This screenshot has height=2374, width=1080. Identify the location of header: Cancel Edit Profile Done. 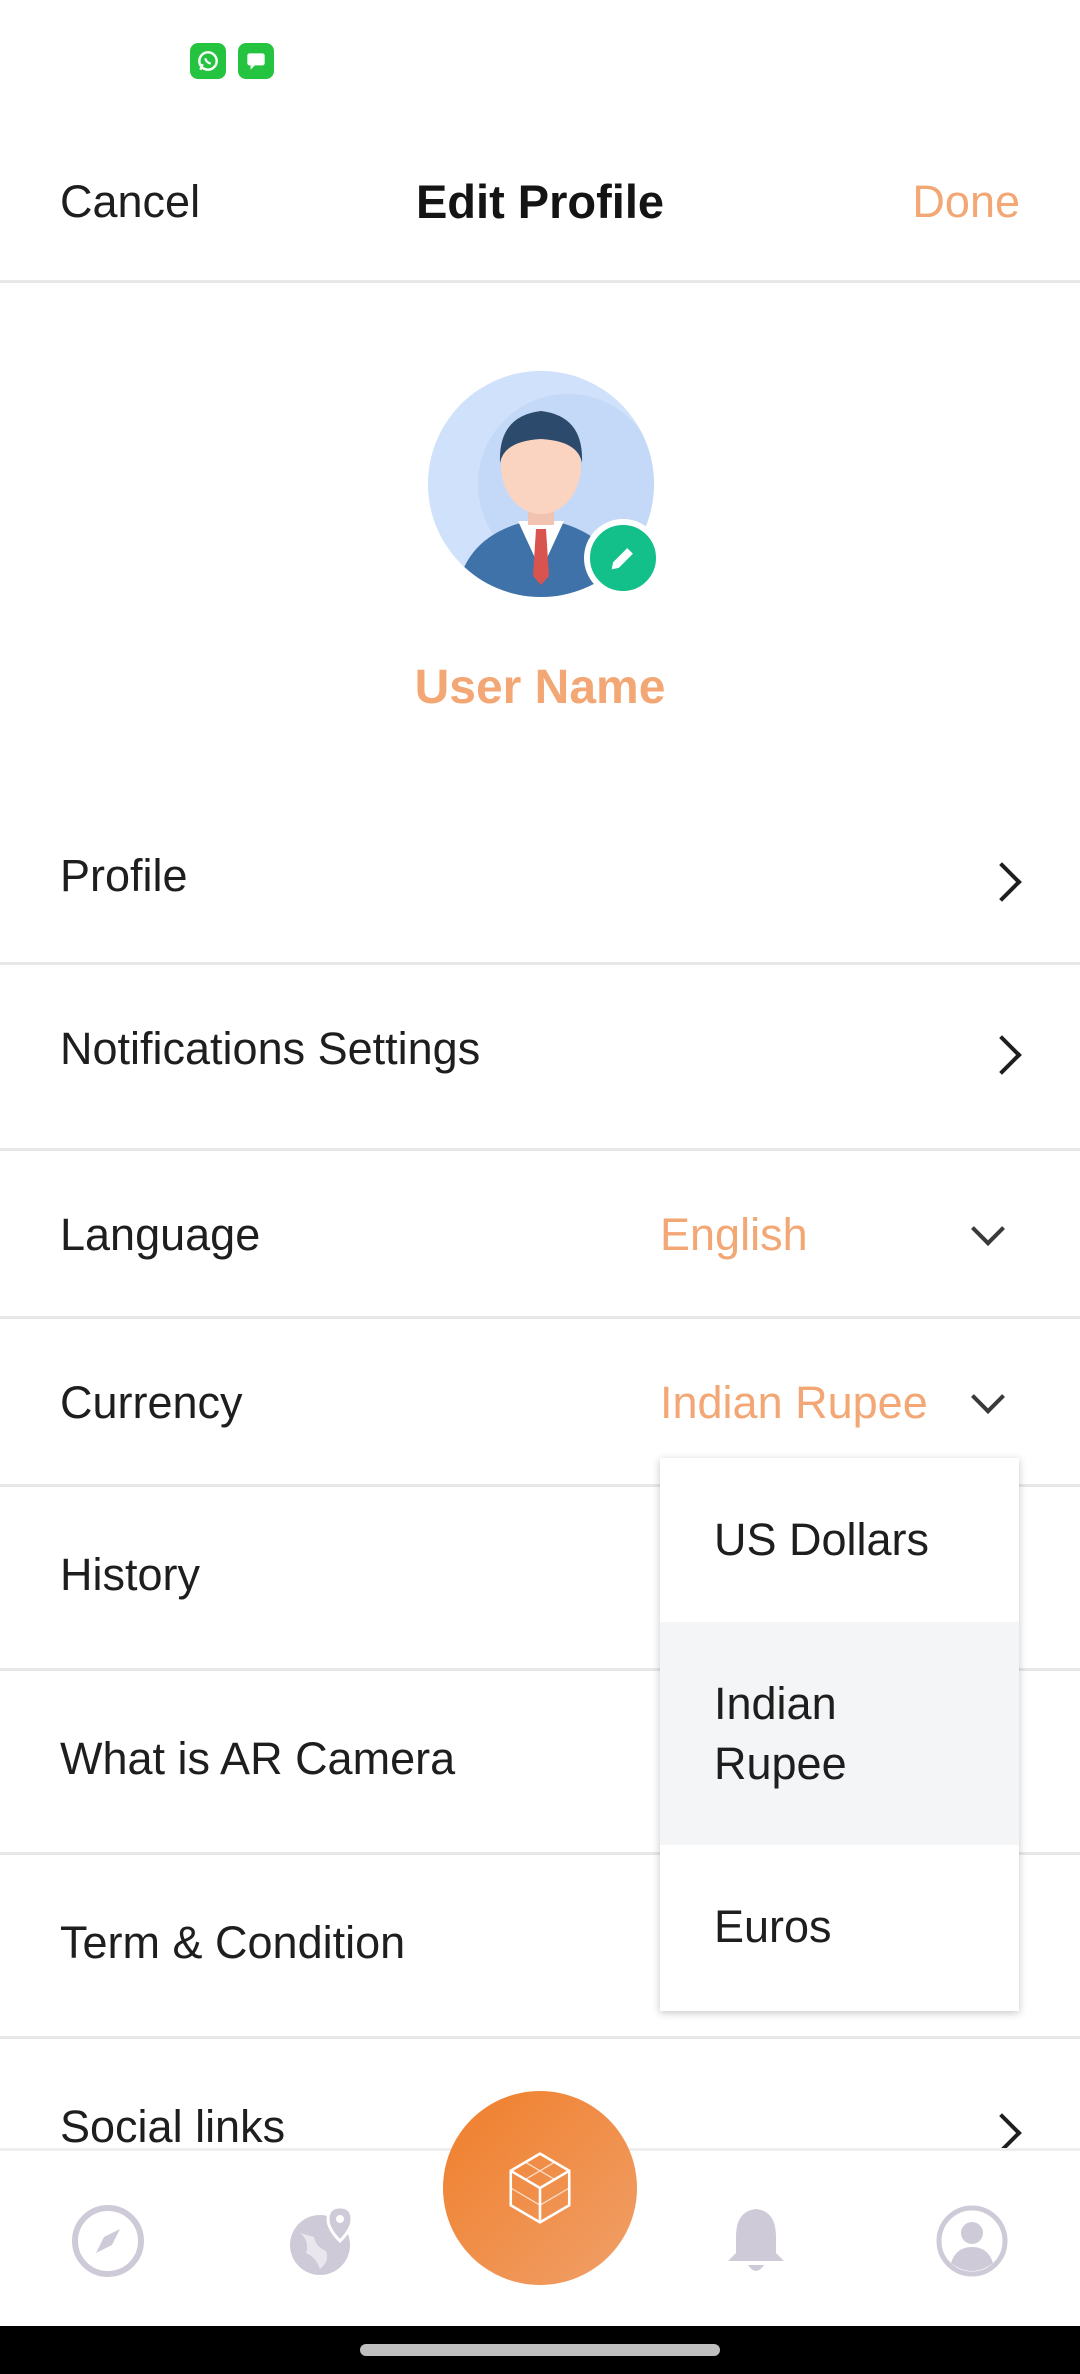
(540, 206).